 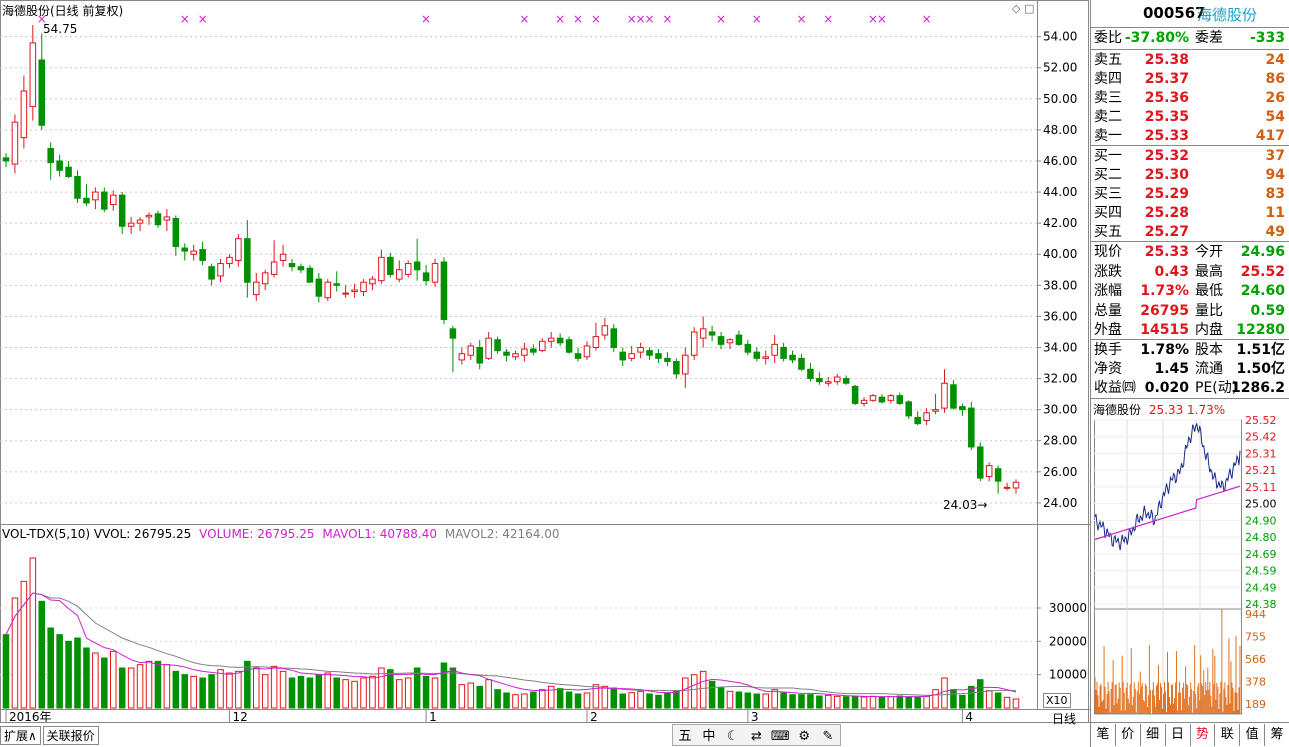 I want to click on volume-value: VOLUME: 26795.25, so click(x=257, y=534).